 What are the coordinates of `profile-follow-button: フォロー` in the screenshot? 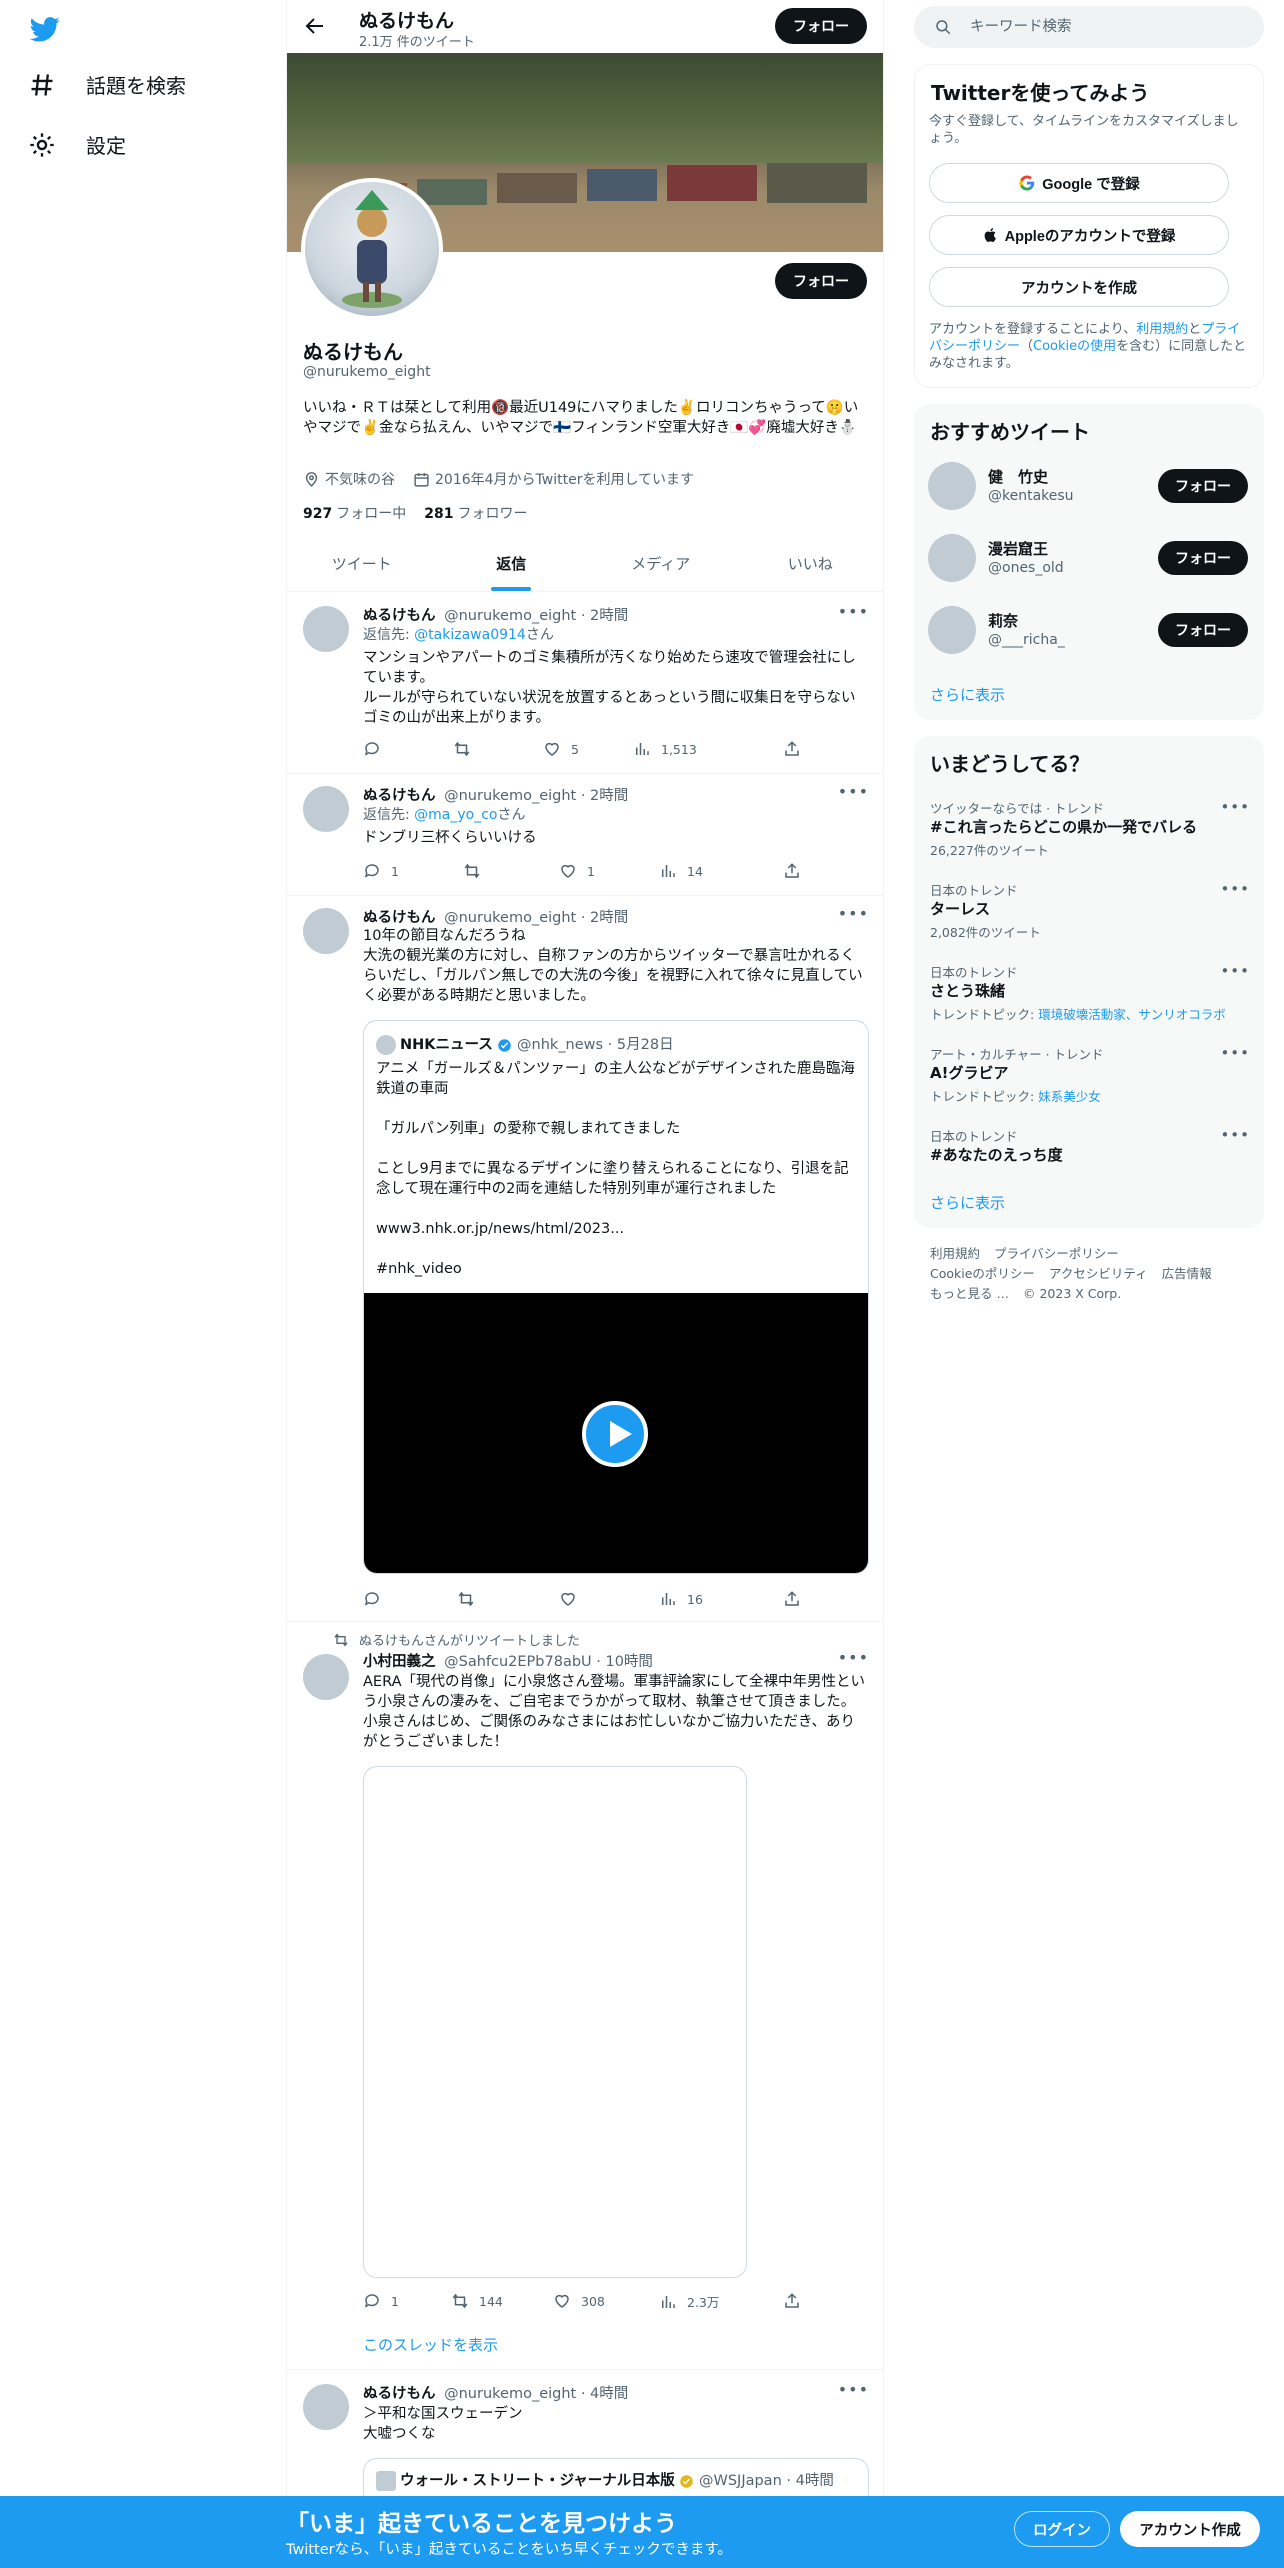 It's located at (821, 281).